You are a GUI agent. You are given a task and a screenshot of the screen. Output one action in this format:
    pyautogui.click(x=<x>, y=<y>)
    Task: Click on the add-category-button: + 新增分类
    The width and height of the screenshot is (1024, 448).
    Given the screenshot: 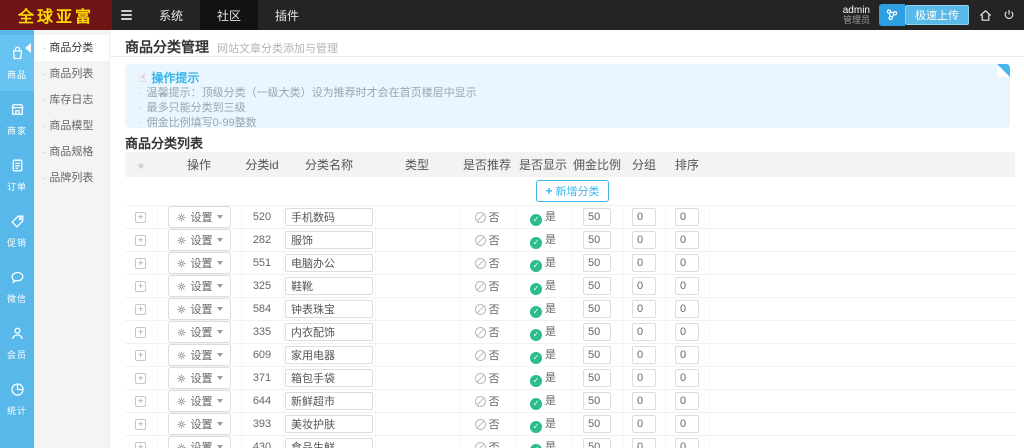 What is the action you would take?
    pyautogui.click(x=572, y=191)
    